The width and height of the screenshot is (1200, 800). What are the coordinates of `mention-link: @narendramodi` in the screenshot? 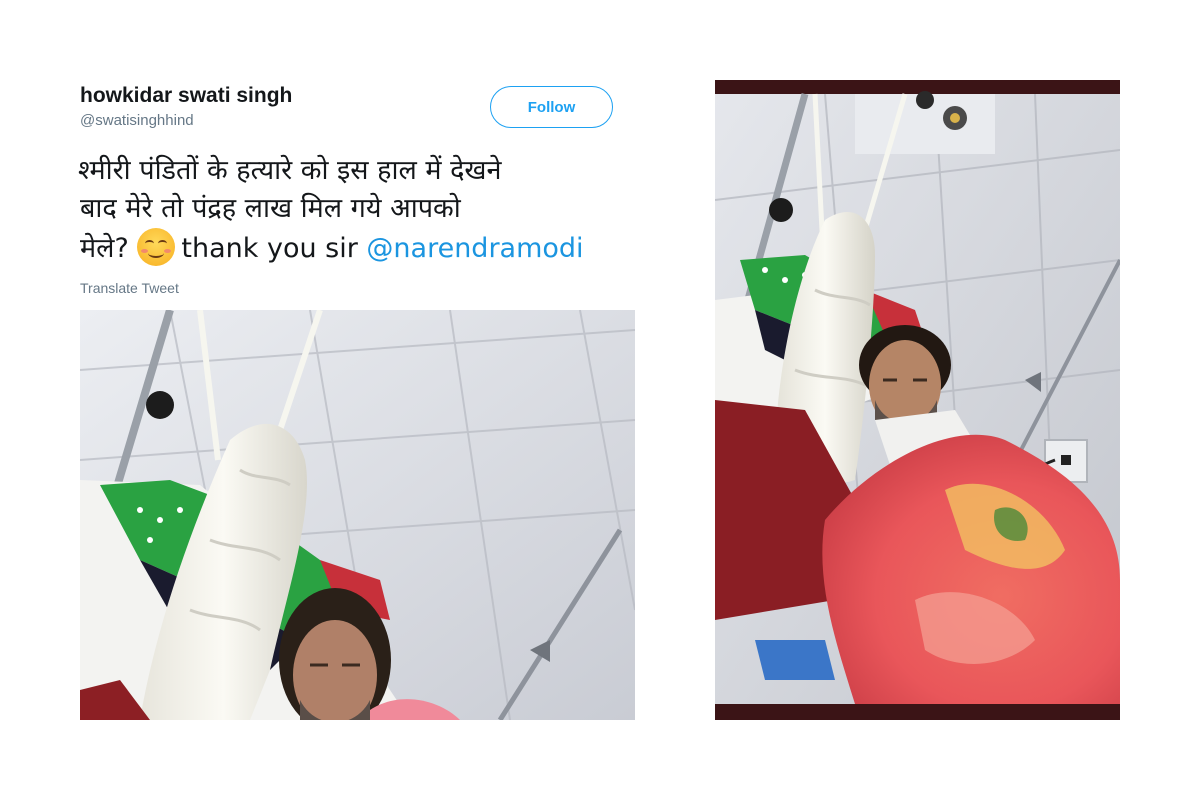 It's located at (474, 248).